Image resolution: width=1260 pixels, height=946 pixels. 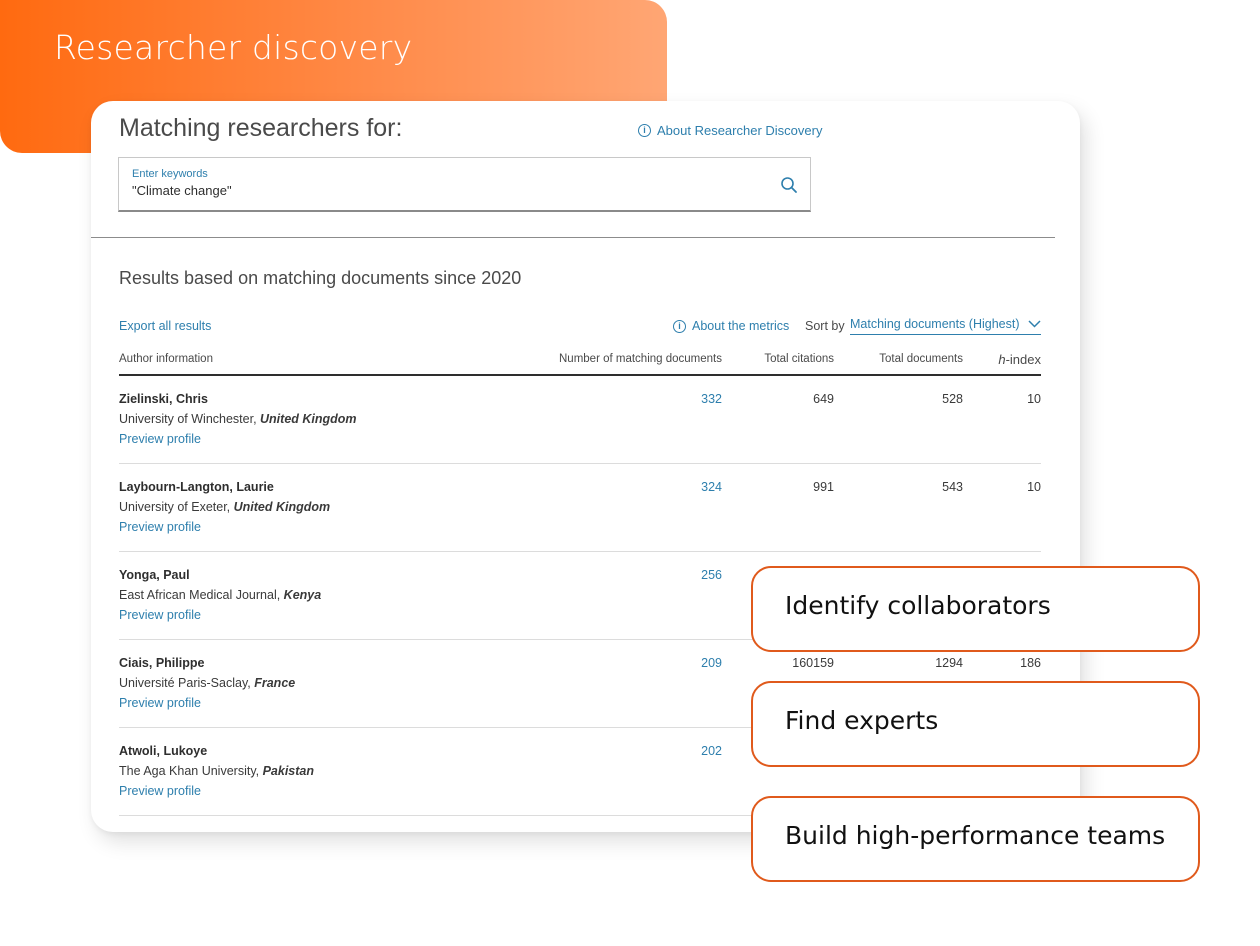 I want to click on chevron-down-icon, so click(x=1034, y=324).